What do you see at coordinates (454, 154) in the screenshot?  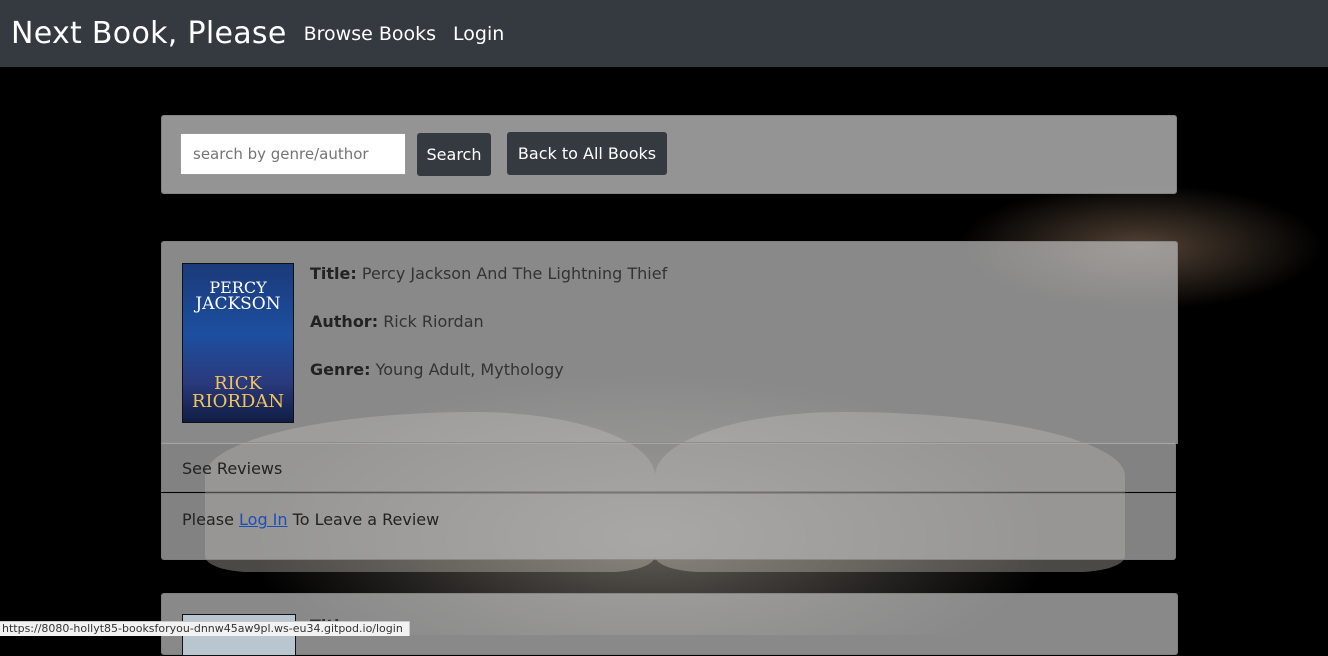 I see `search-button: Search` at bounding box center [454, 154].